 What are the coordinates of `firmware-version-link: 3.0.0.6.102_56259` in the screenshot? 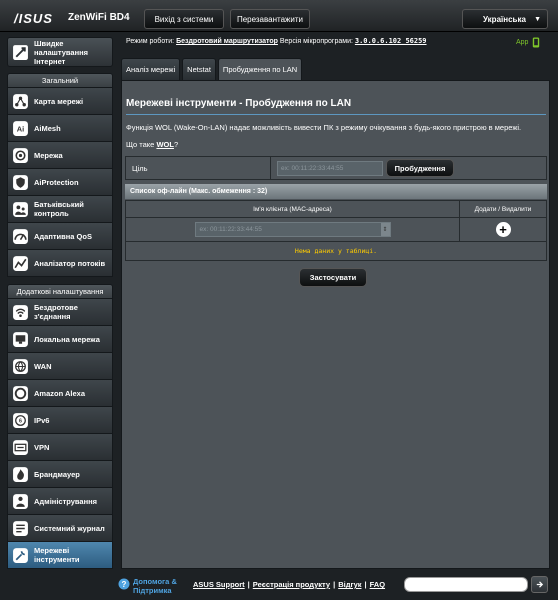 It's located at (391, 41).